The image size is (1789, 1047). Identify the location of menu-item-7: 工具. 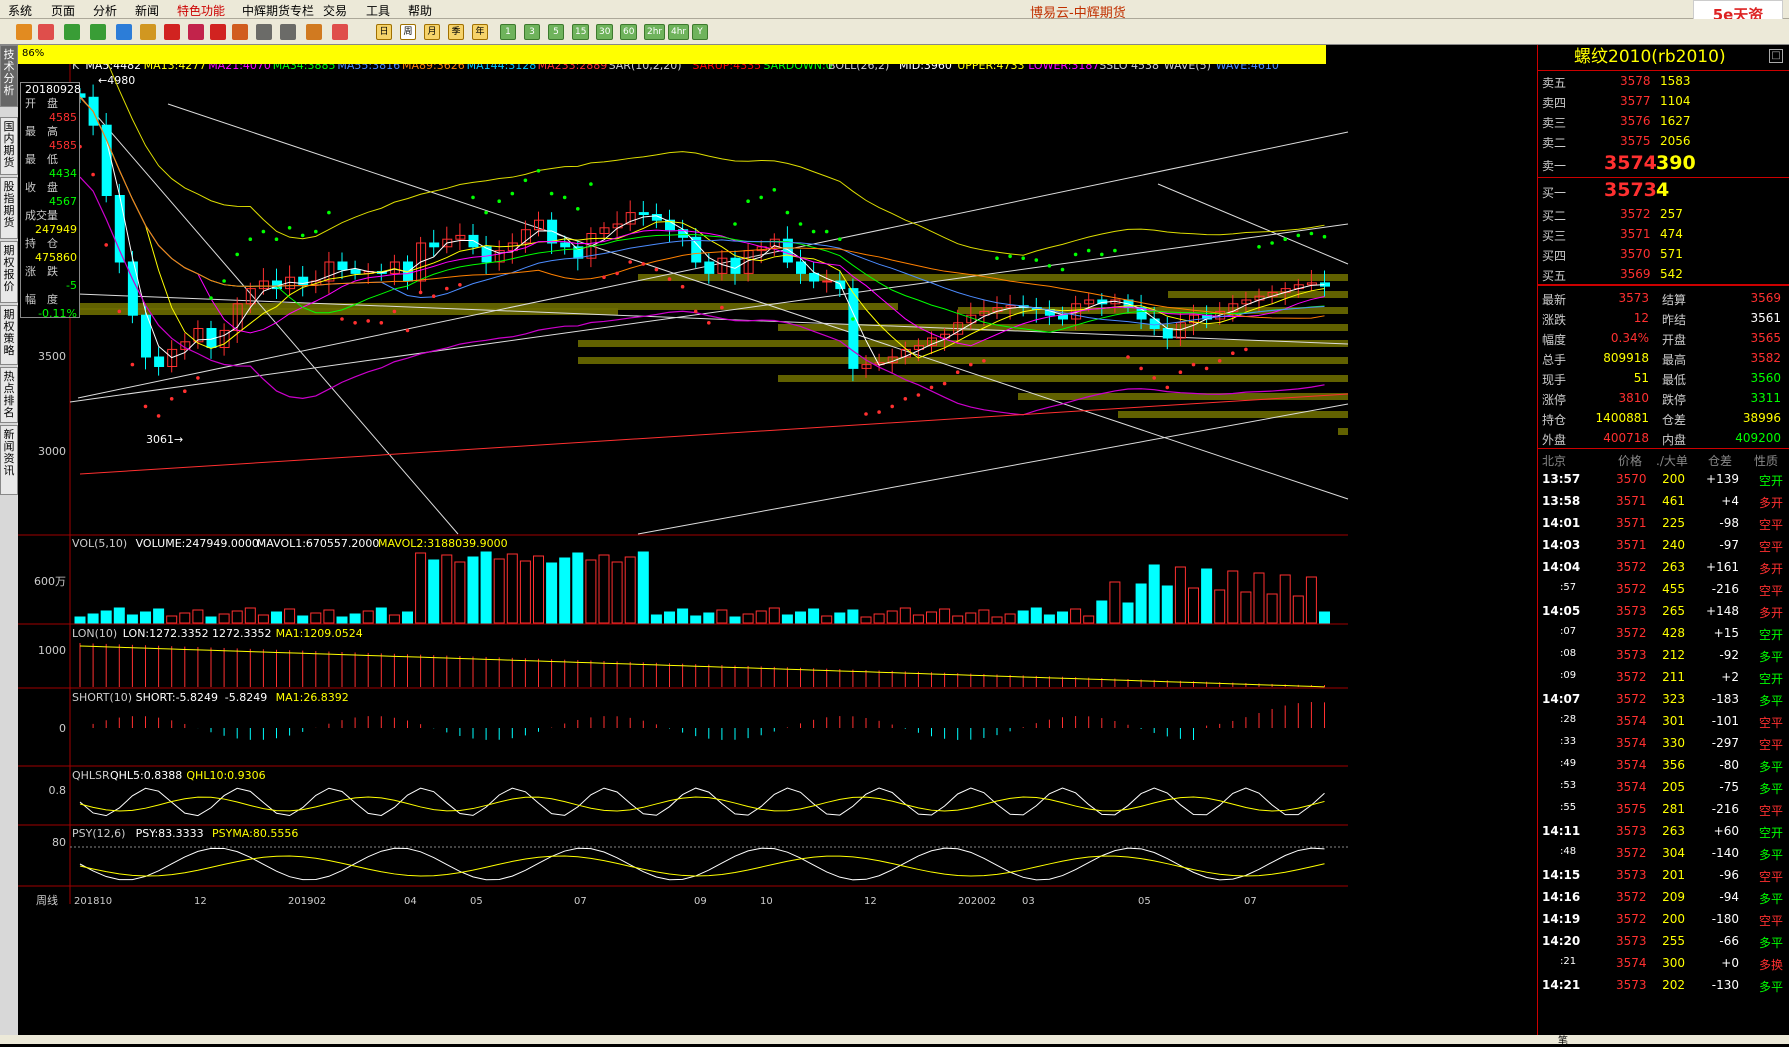
(378, 10).